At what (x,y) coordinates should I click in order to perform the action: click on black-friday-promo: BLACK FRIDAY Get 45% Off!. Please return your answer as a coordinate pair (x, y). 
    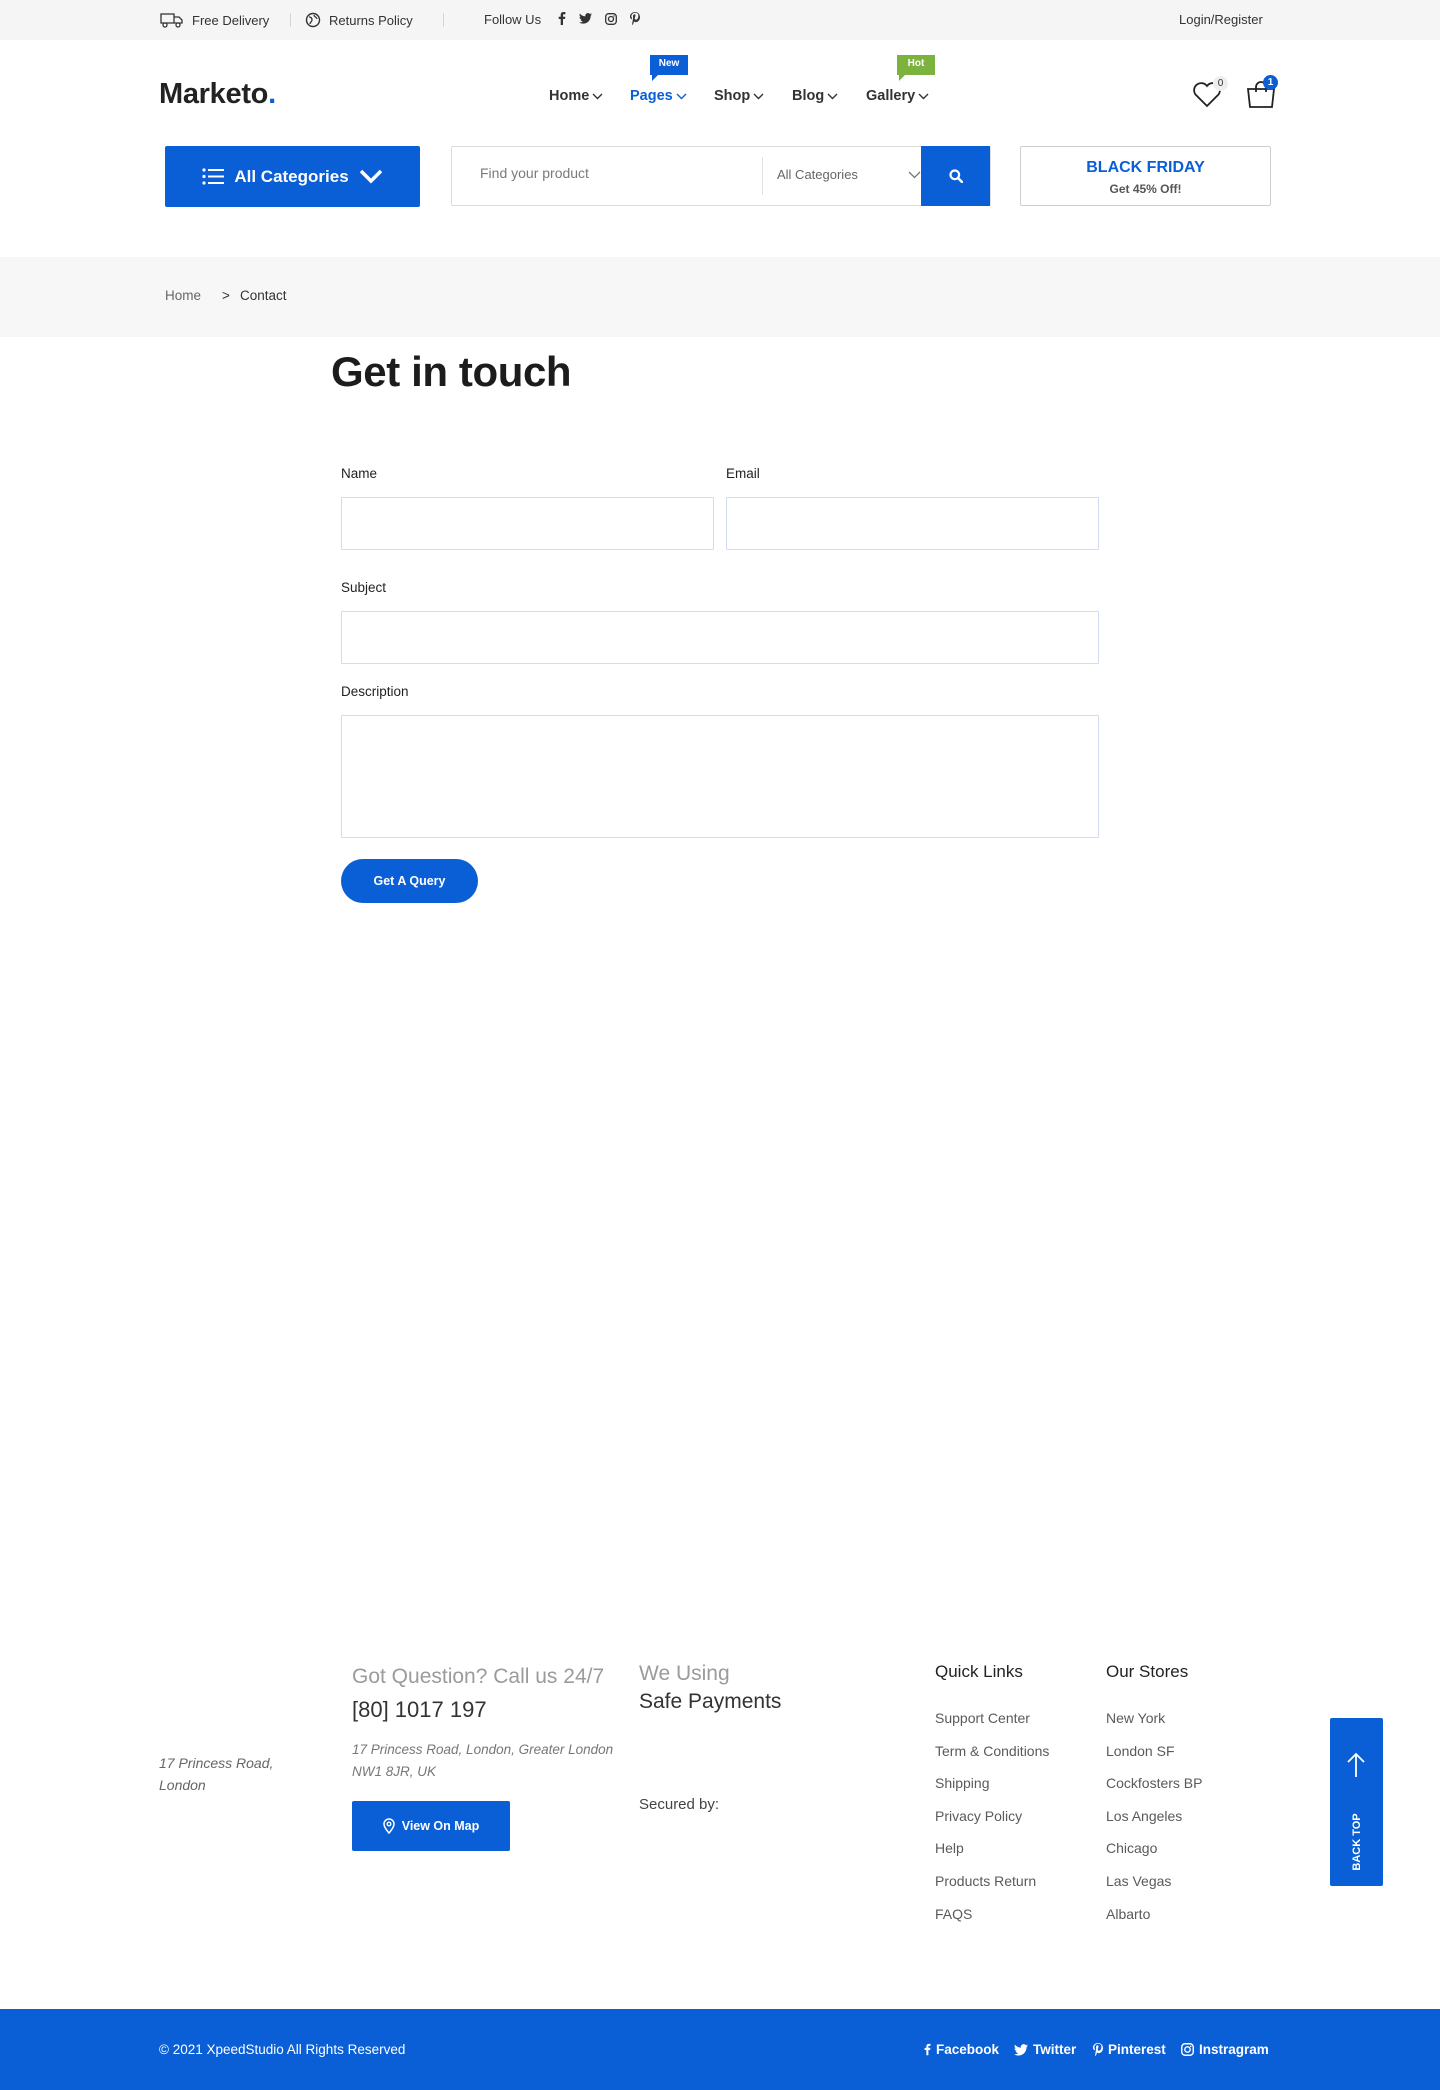
    Looking at the image, I should click on (1145, 176).